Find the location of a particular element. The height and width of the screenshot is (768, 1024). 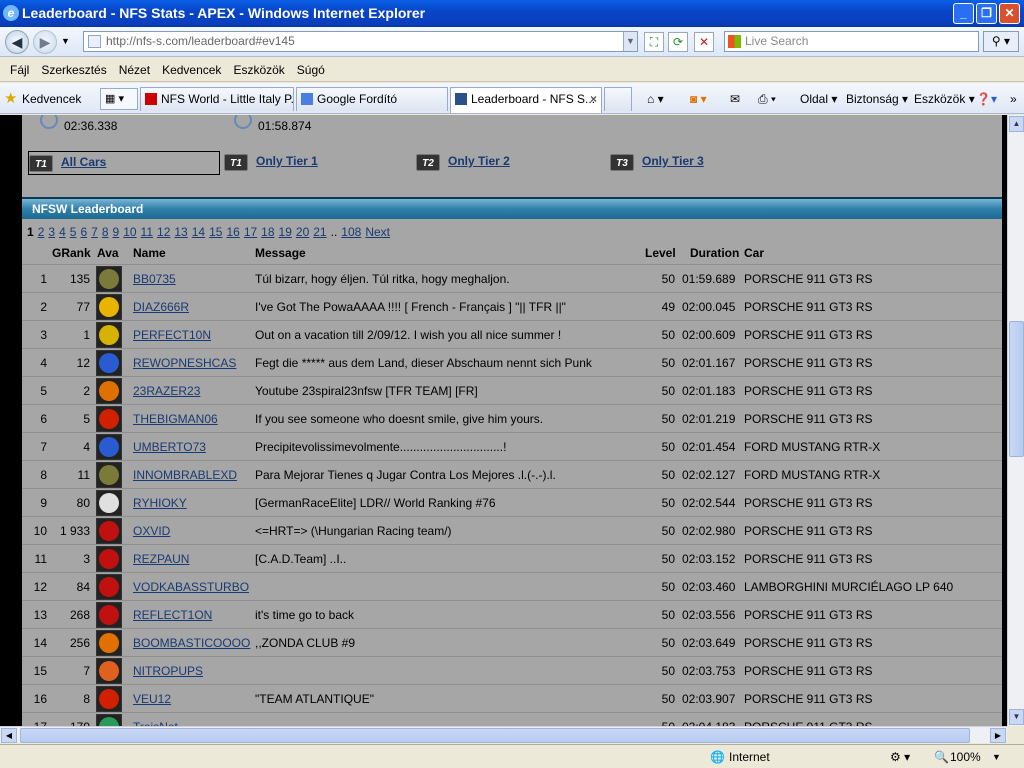

page-link: 9 is located at coordinates (116, 232).